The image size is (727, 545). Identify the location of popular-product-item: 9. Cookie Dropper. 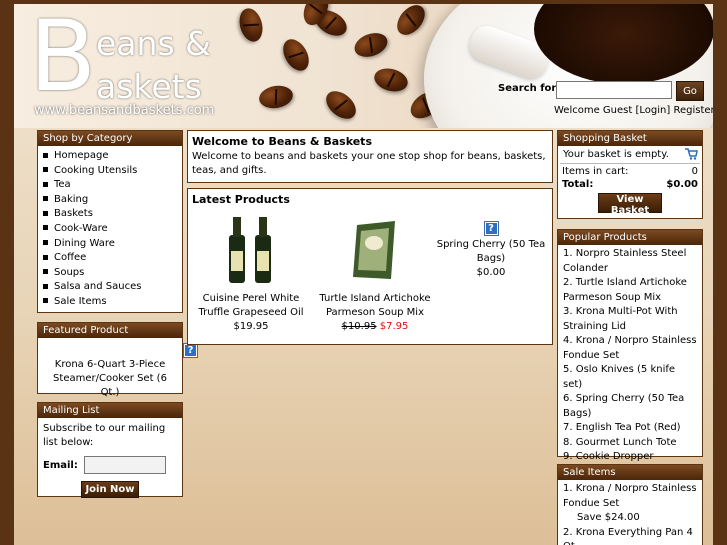
(630, 457).